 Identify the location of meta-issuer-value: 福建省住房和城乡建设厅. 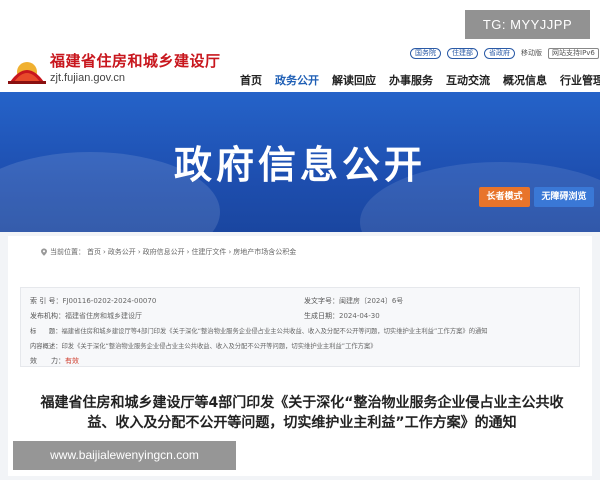
(103, 316).